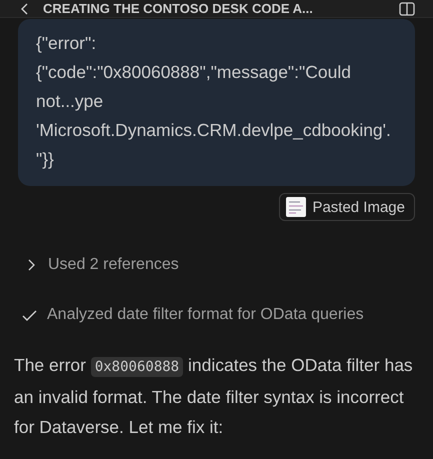  What do you see at coordinates (29, 315) in the screenshot?
I see `check-icon` at bounding box center [29, 315].